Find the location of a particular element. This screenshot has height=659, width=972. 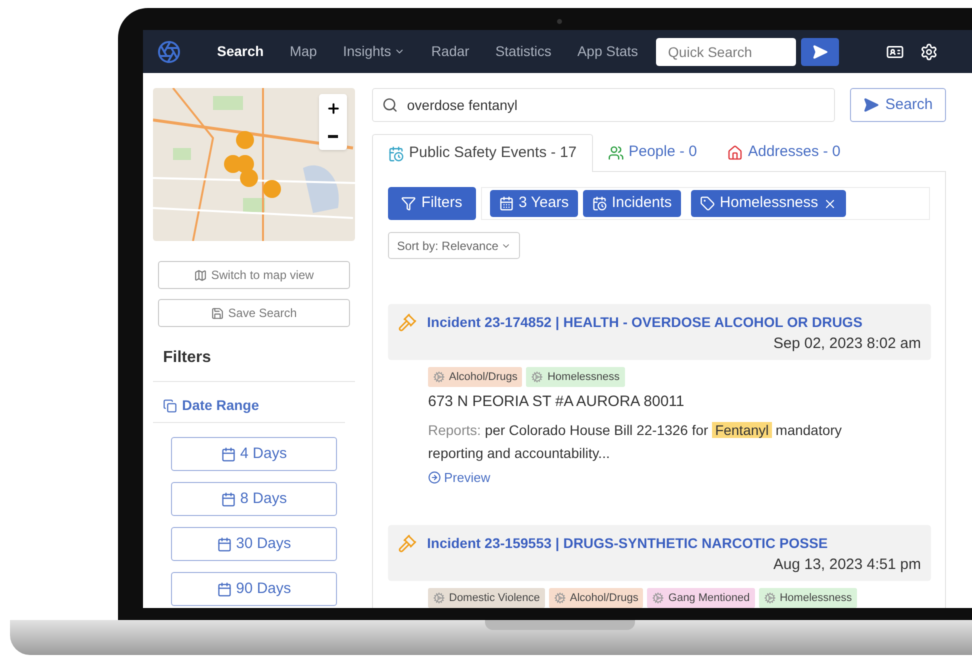

nav-link: Statistics is located at coordinates (523, 51).